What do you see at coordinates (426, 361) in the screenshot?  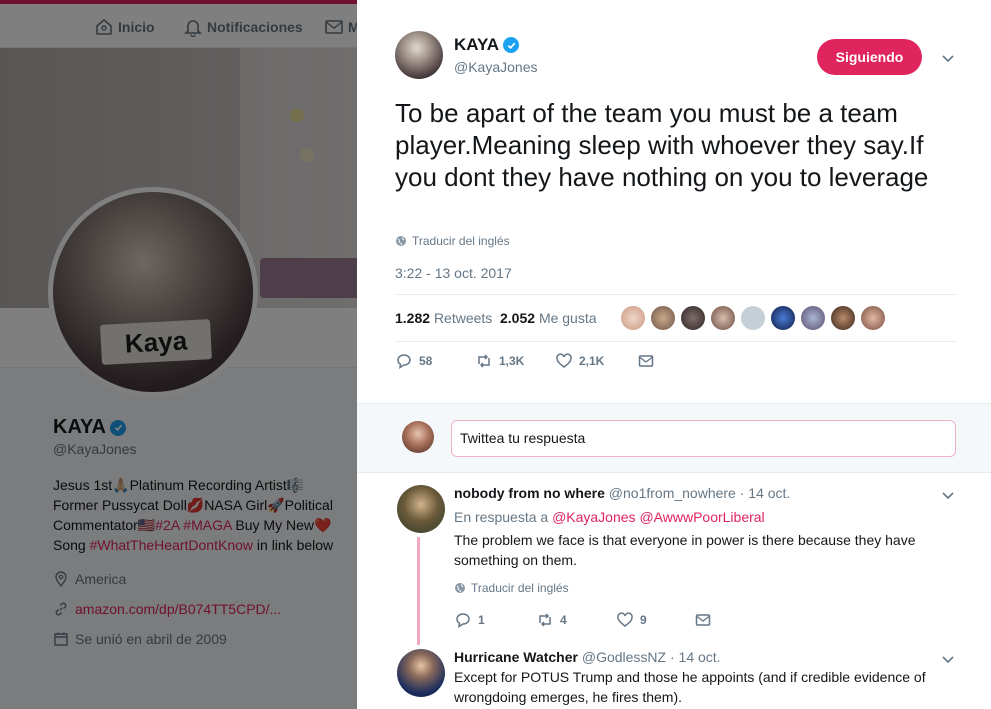 I see `reply-count: 58` at bounding box center [426, 361].